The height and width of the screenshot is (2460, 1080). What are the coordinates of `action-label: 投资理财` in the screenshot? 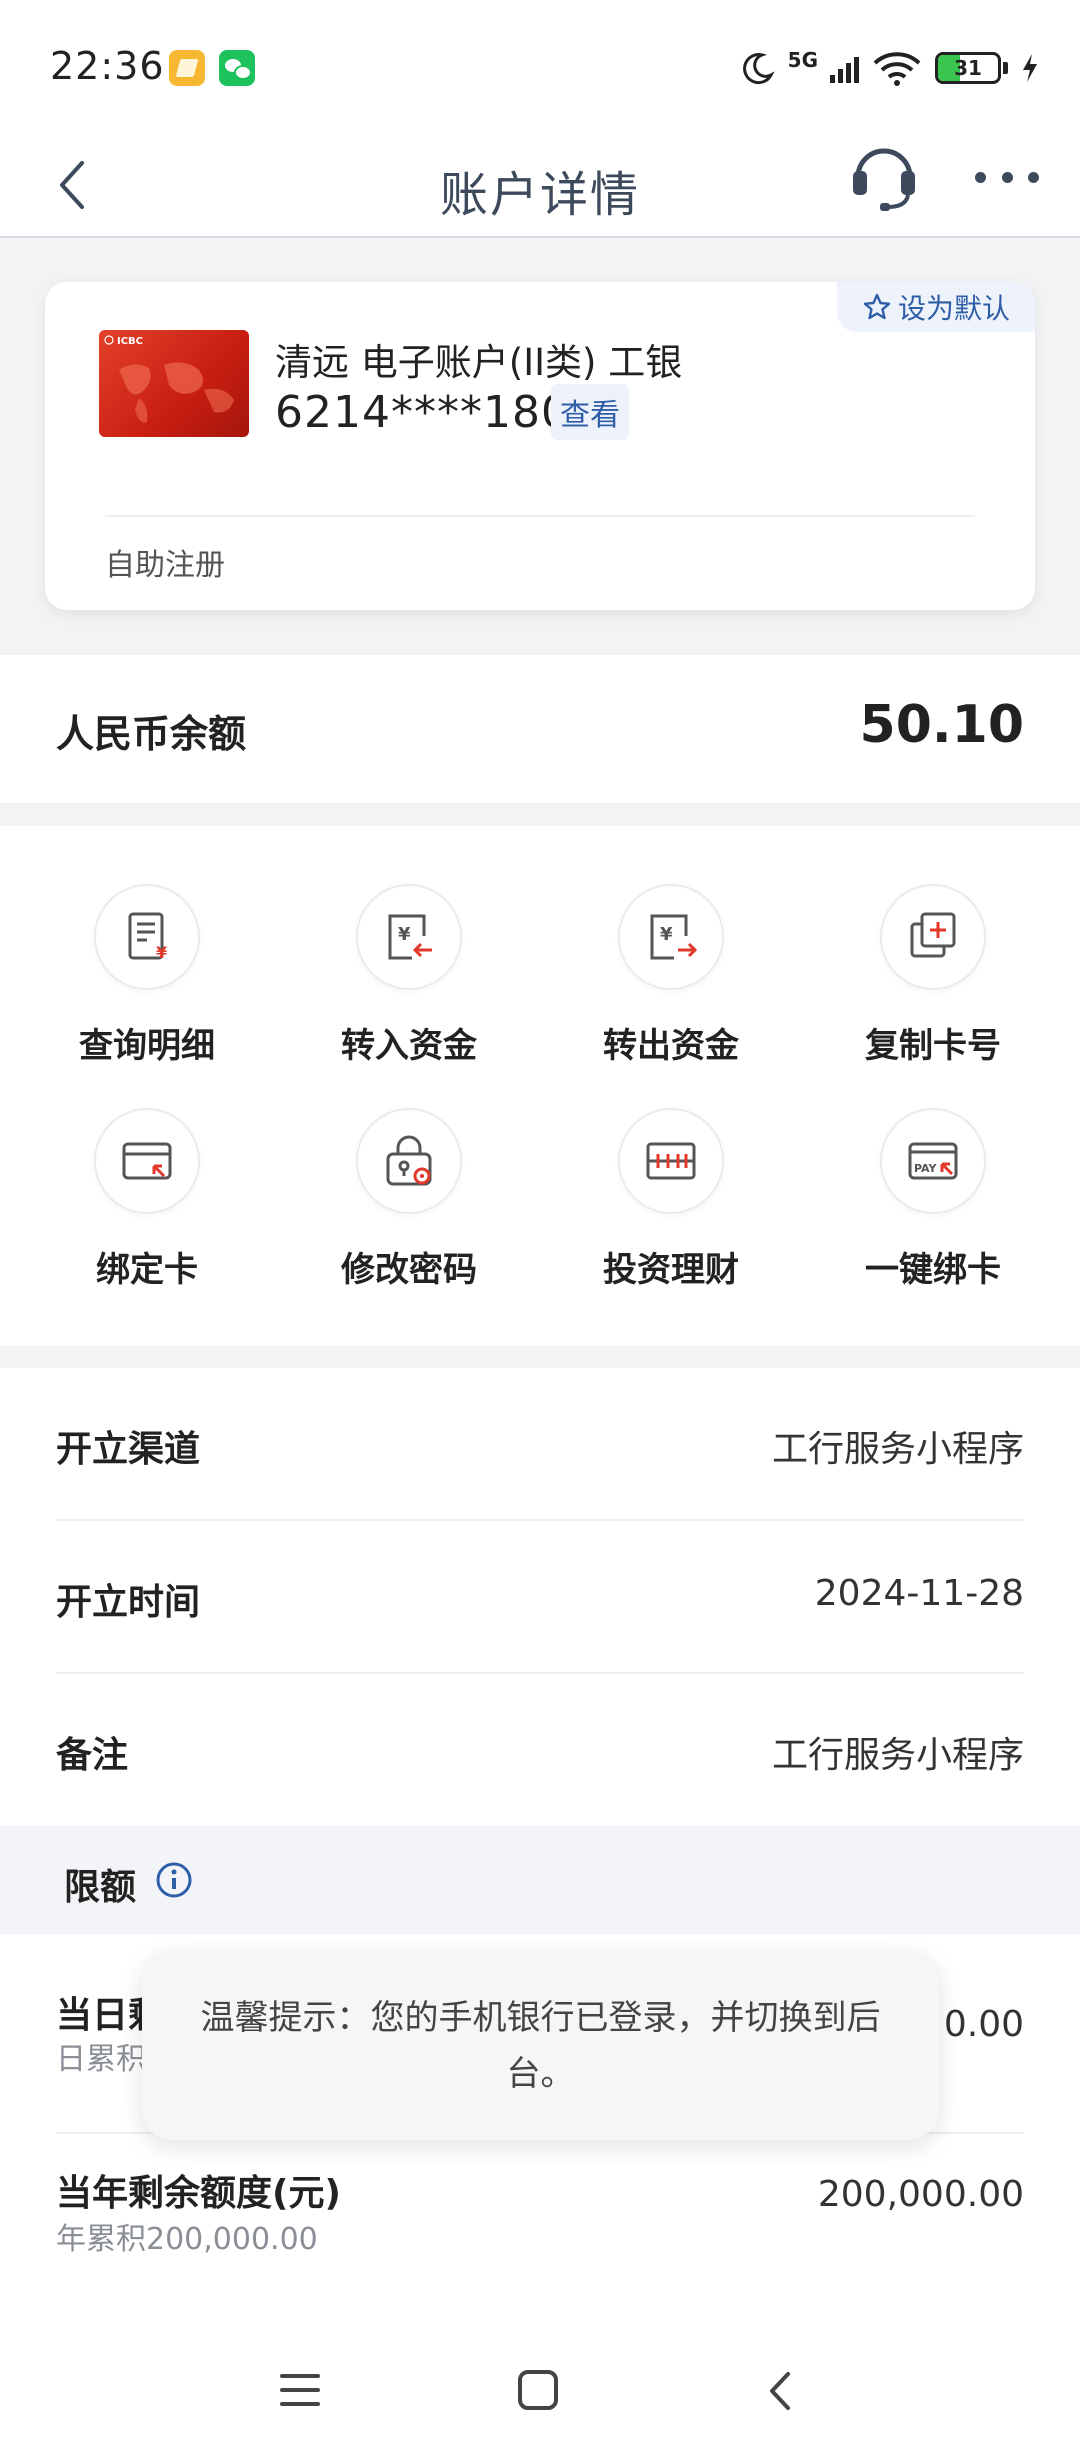 It's located at (671, 1270).